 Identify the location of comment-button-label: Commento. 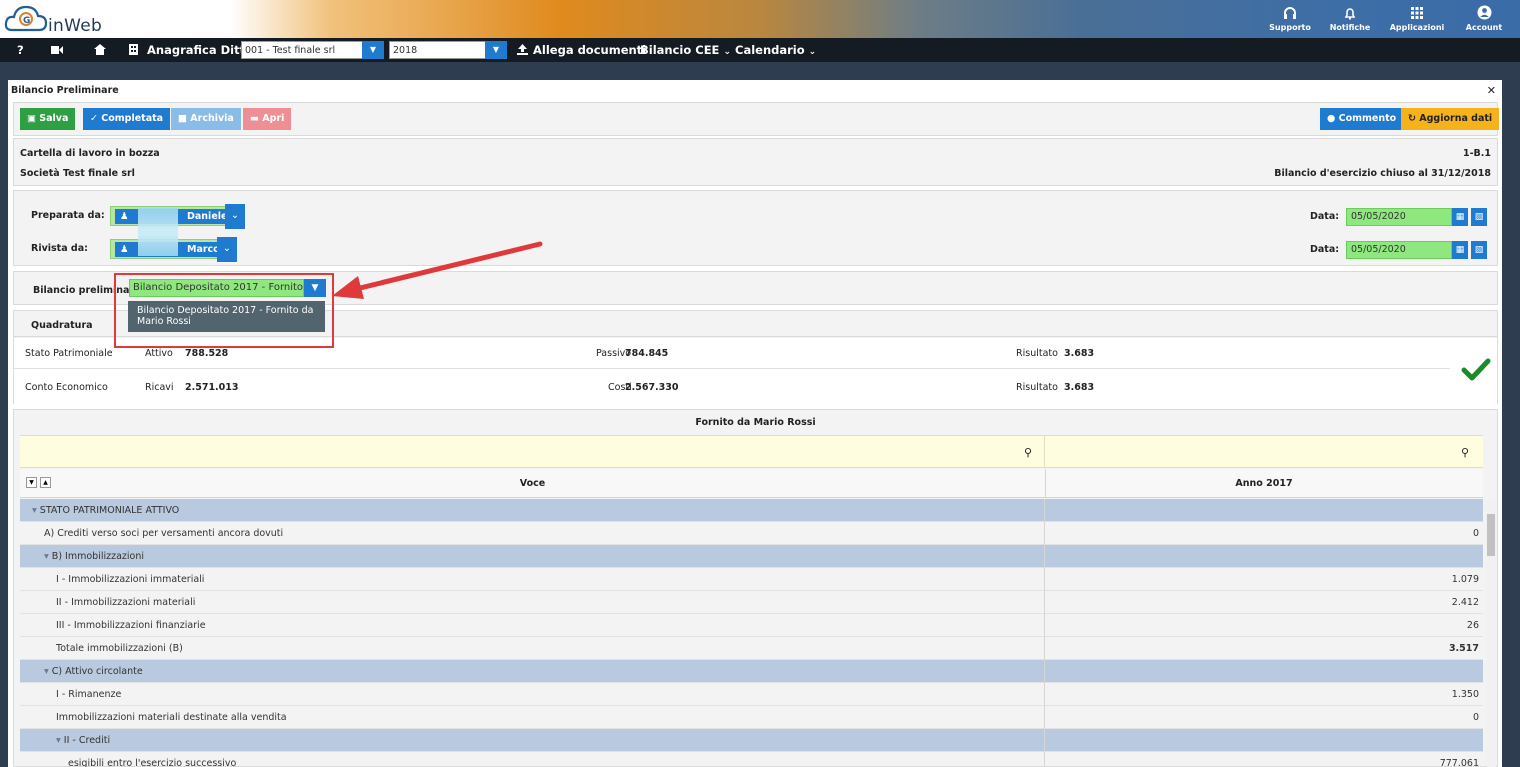
(1367, 118).